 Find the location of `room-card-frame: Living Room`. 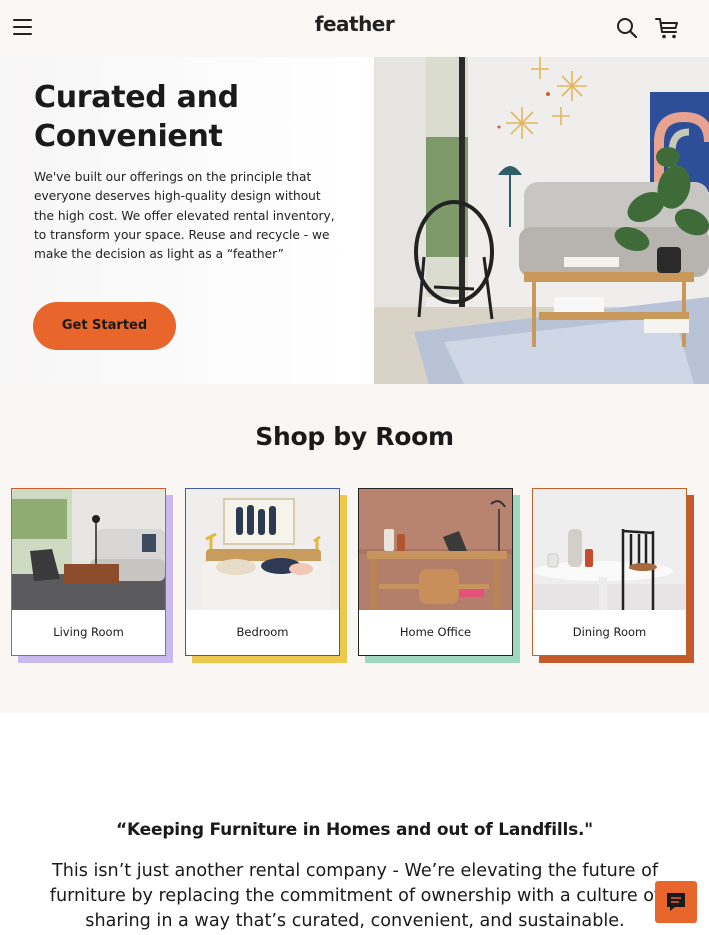

room-card-frame: Living Room is located at coordinates (88, 572).